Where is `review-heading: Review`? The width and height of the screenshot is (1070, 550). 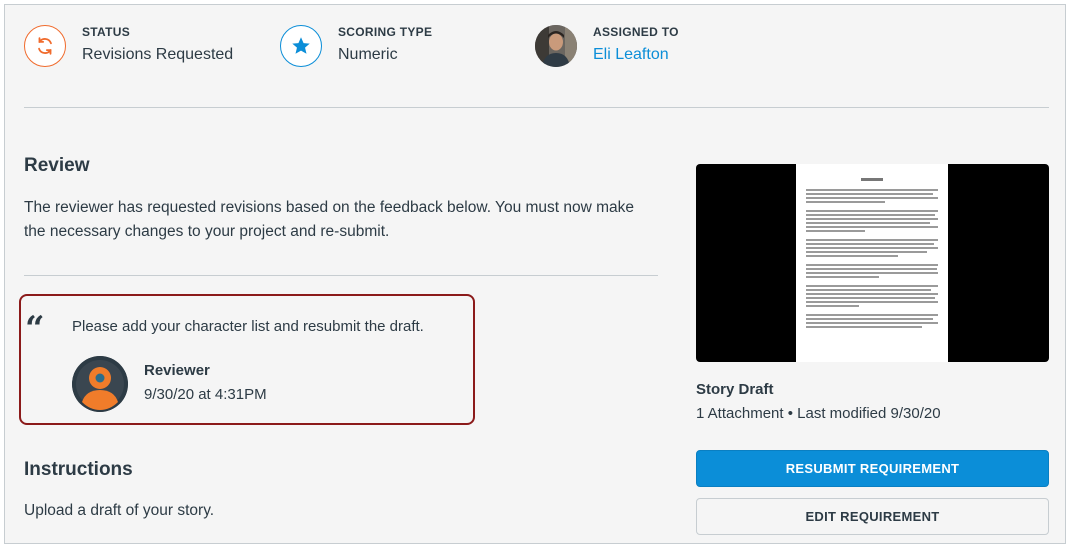
review-heading: Review is located at coordinates (57, 165).